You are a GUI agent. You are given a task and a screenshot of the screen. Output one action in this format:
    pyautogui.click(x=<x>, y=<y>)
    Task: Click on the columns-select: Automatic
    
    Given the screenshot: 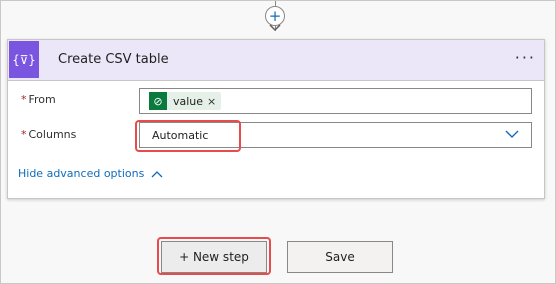 What is the action you would take?
    pyautogui.click(x=335, y=135)
    